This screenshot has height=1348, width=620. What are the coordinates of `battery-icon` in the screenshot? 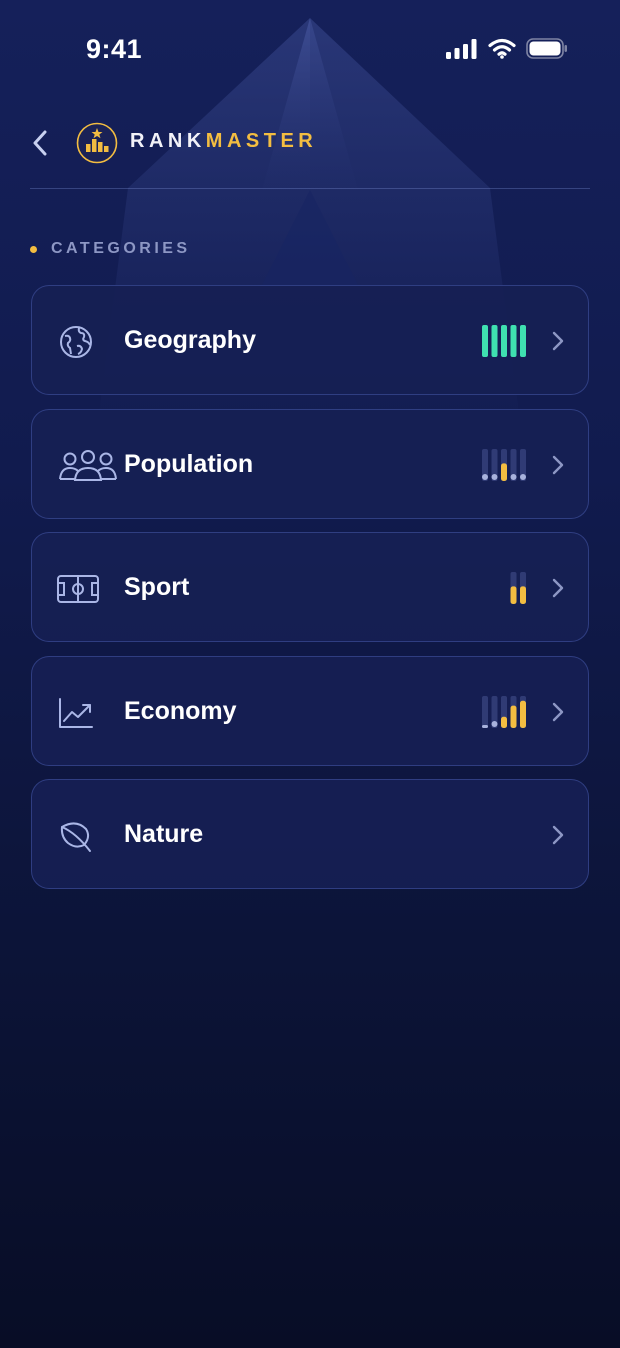 It's located at (546, 48).